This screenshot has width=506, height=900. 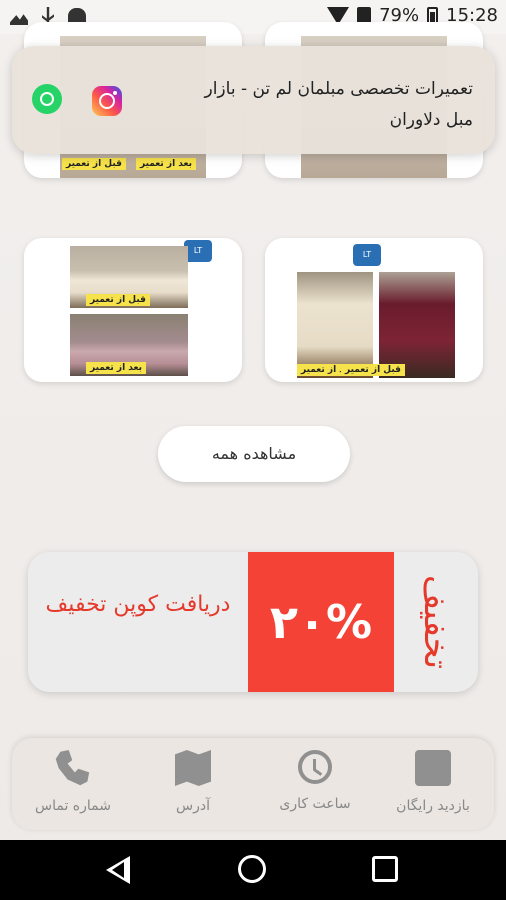 What do you see at coordinates (315, 804) in the screenshot?
I see `nav-label-hours: ساعت کاری` at bounding box center [315, 804].